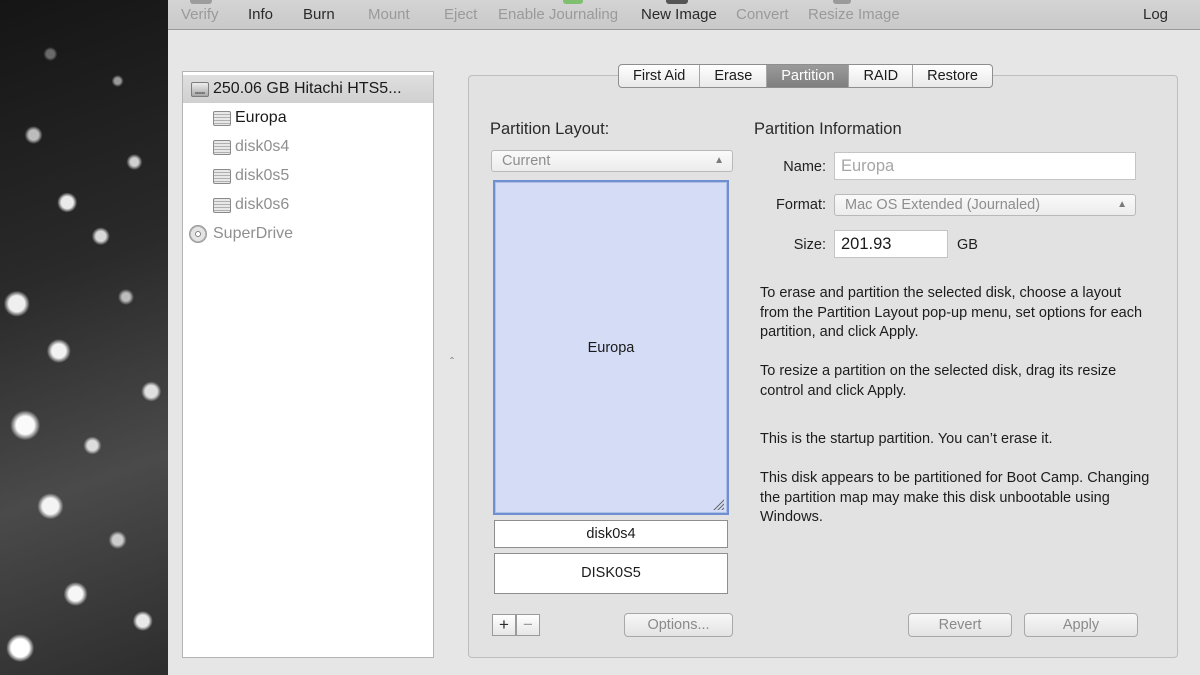 The width and height of the screenshot is (1200, 675). What do you see at coordinates (262, 204) in the screenshot?
I see `sidebar-item-label: disk0s6` at bounding box center [262, 204].